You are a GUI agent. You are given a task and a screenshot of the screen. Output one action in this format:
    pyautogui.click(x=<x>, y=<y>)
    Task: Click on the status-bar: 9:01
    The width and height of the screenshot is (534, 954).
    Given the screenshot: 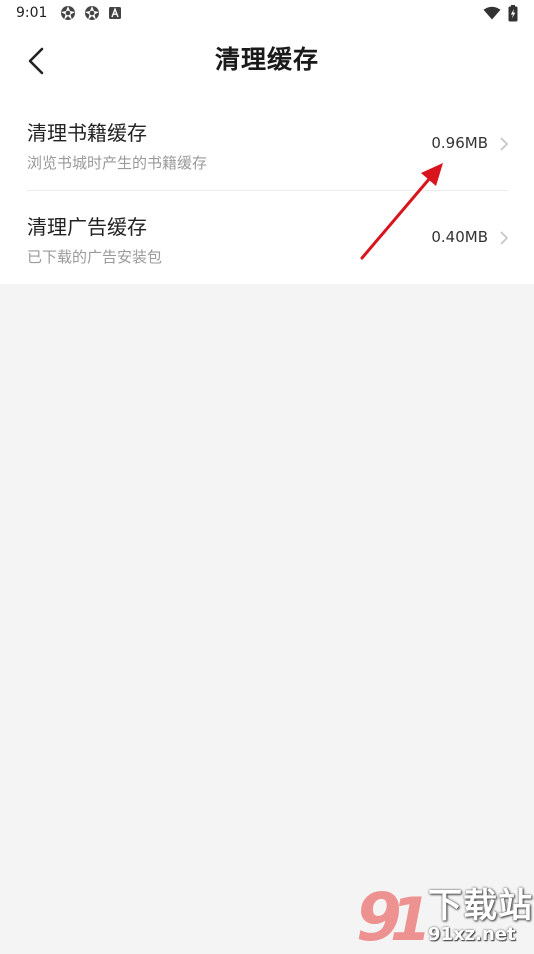 What is the action you would take?
    pyautogui.click(x=267, y=14)
    